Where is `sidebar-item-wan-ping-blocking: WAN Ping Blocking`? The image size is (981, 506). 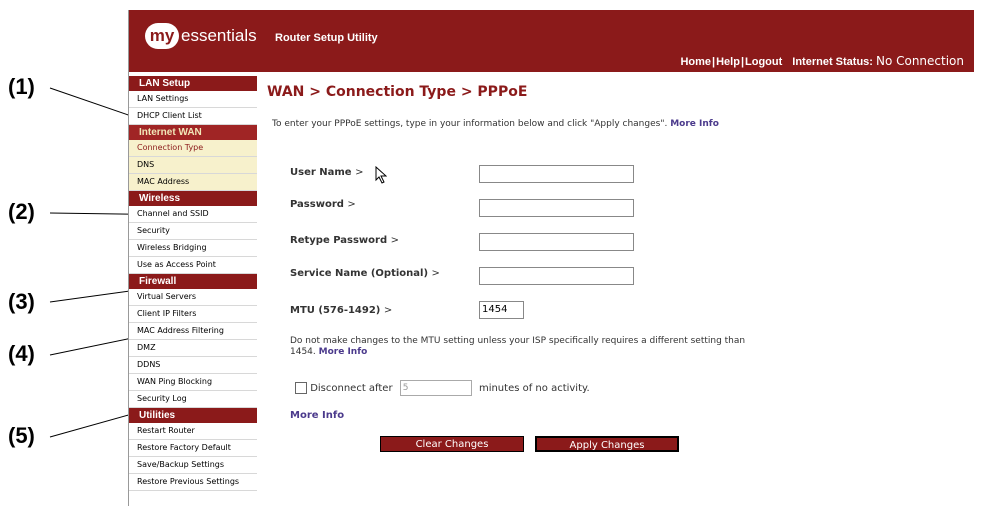
sidebar-item-wan-ping-blocking: WAN Ping Blocking is located at coordinates (193, 382).